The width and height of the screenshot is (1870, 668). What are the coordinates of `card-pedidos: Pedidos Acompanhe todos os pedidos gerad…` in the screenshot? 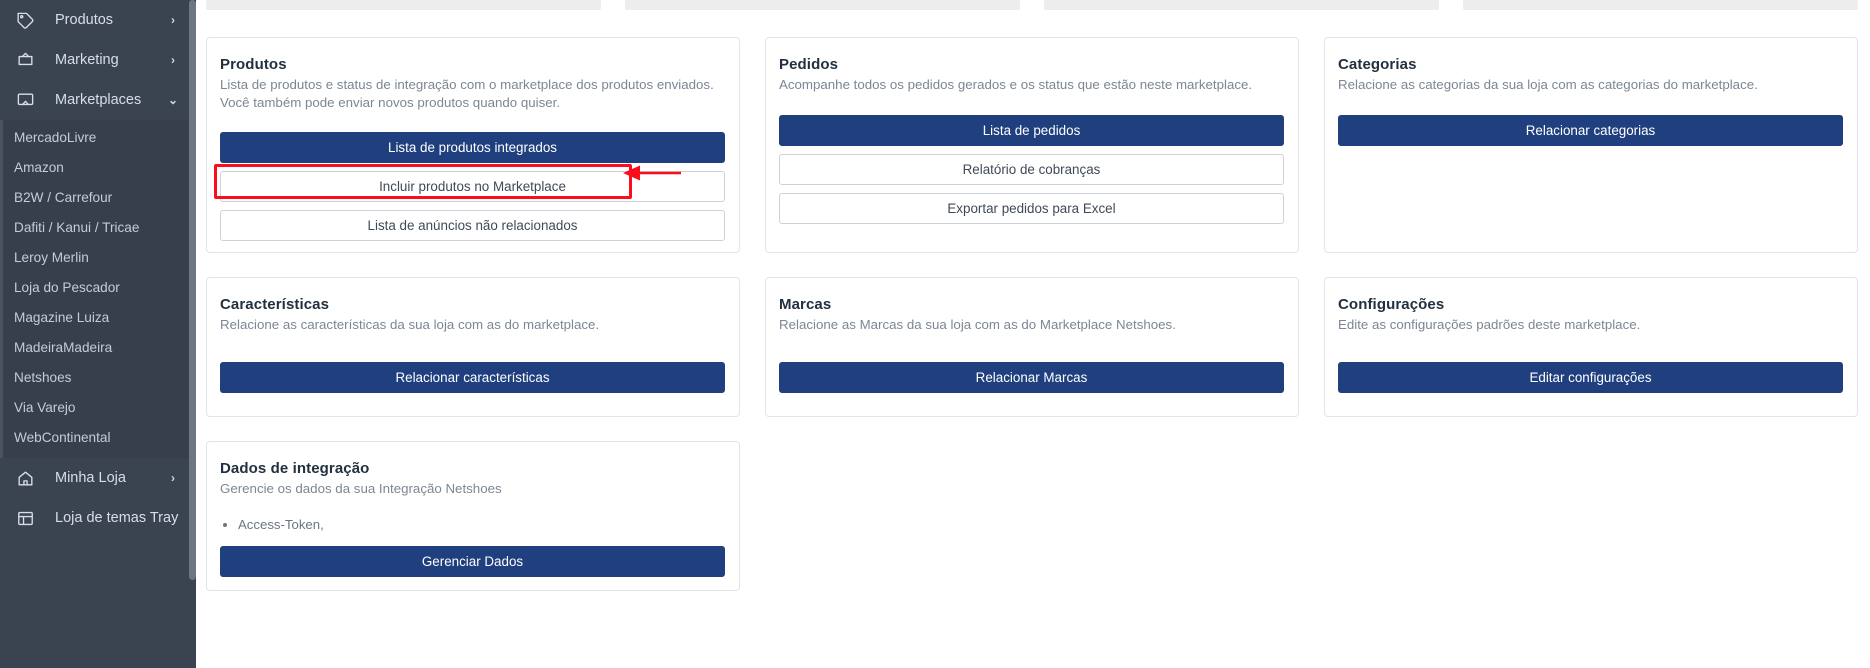 It's located at (1032, 145).